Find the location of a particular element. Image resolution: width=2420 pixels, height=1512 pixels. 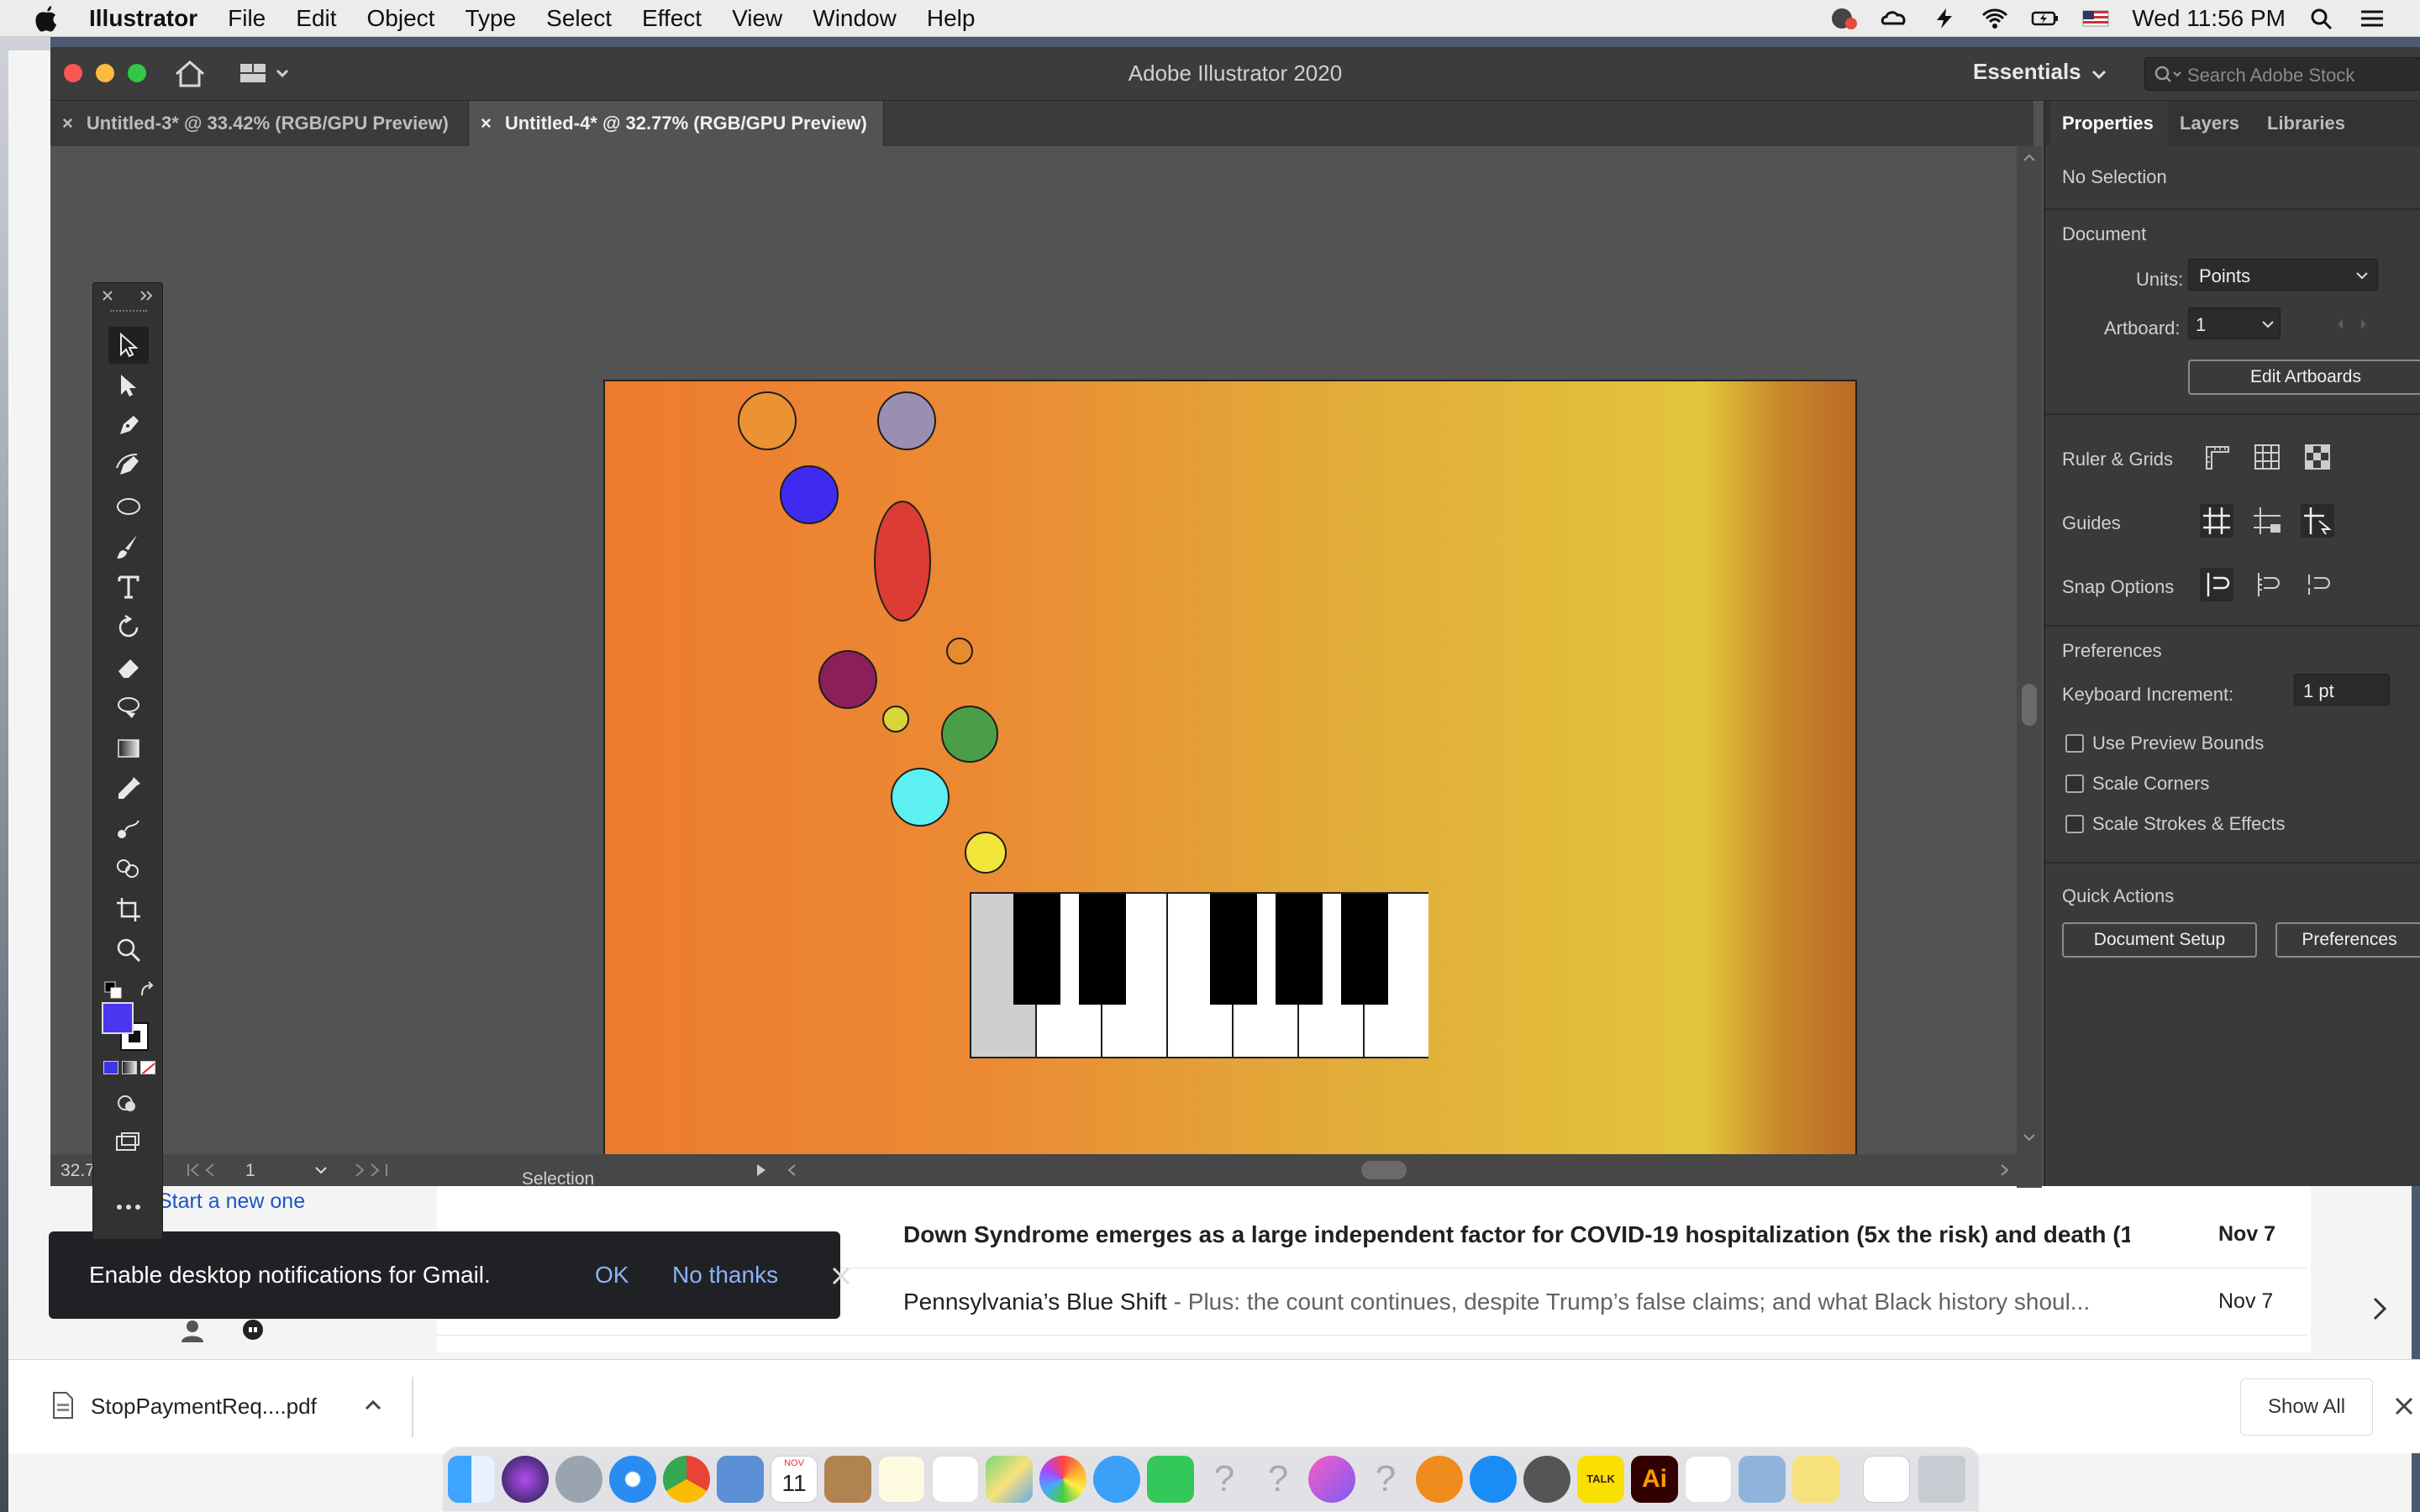

scroll-down-icon is located at coordinates (2030, 1138).